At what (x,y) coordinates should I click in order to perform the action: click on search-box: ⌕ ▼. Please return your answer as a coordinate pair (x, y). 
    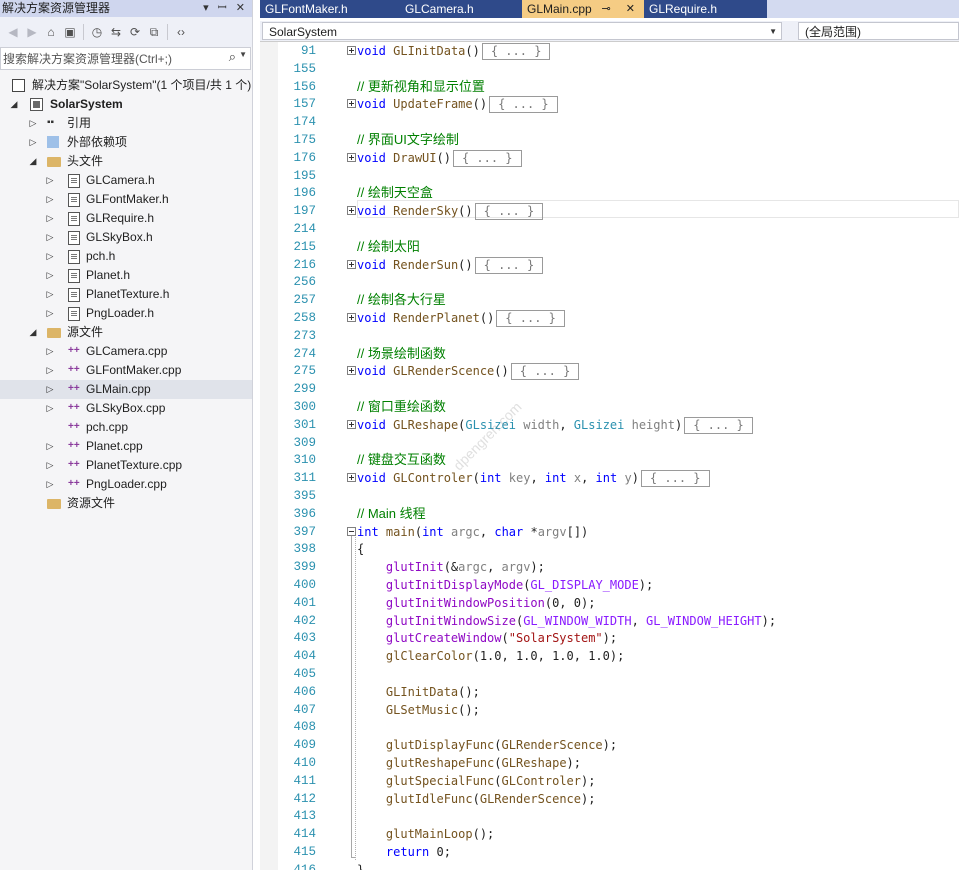
    Looking at the image, I should click on (125, 58).